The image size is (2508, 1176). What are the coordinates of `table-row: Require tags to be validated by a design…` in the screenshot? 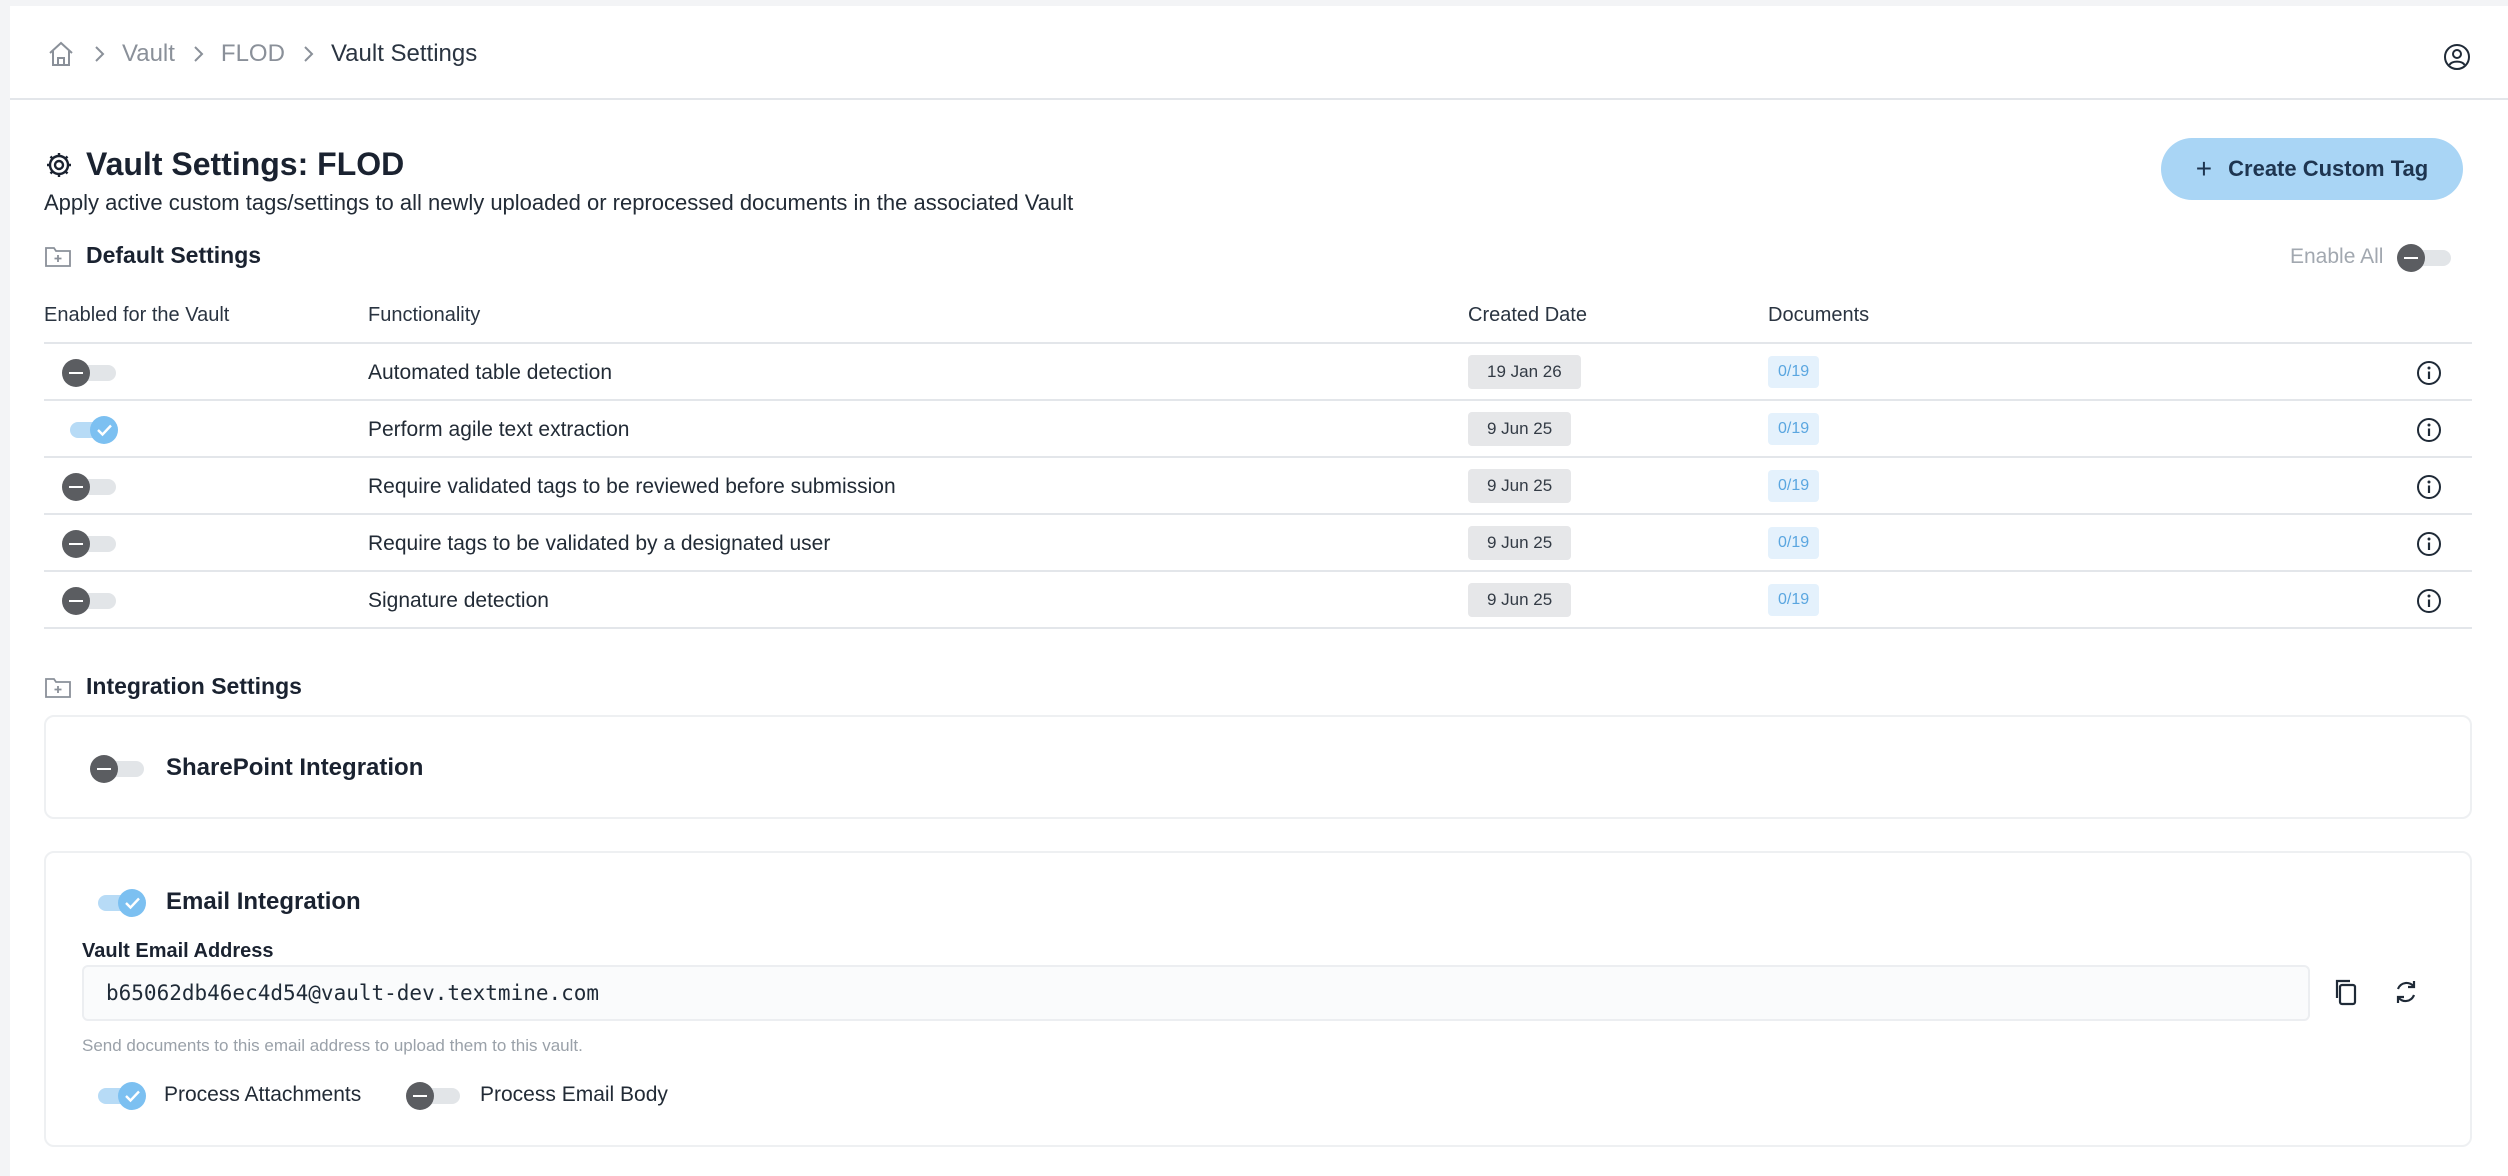 It's located at (1258, 543).